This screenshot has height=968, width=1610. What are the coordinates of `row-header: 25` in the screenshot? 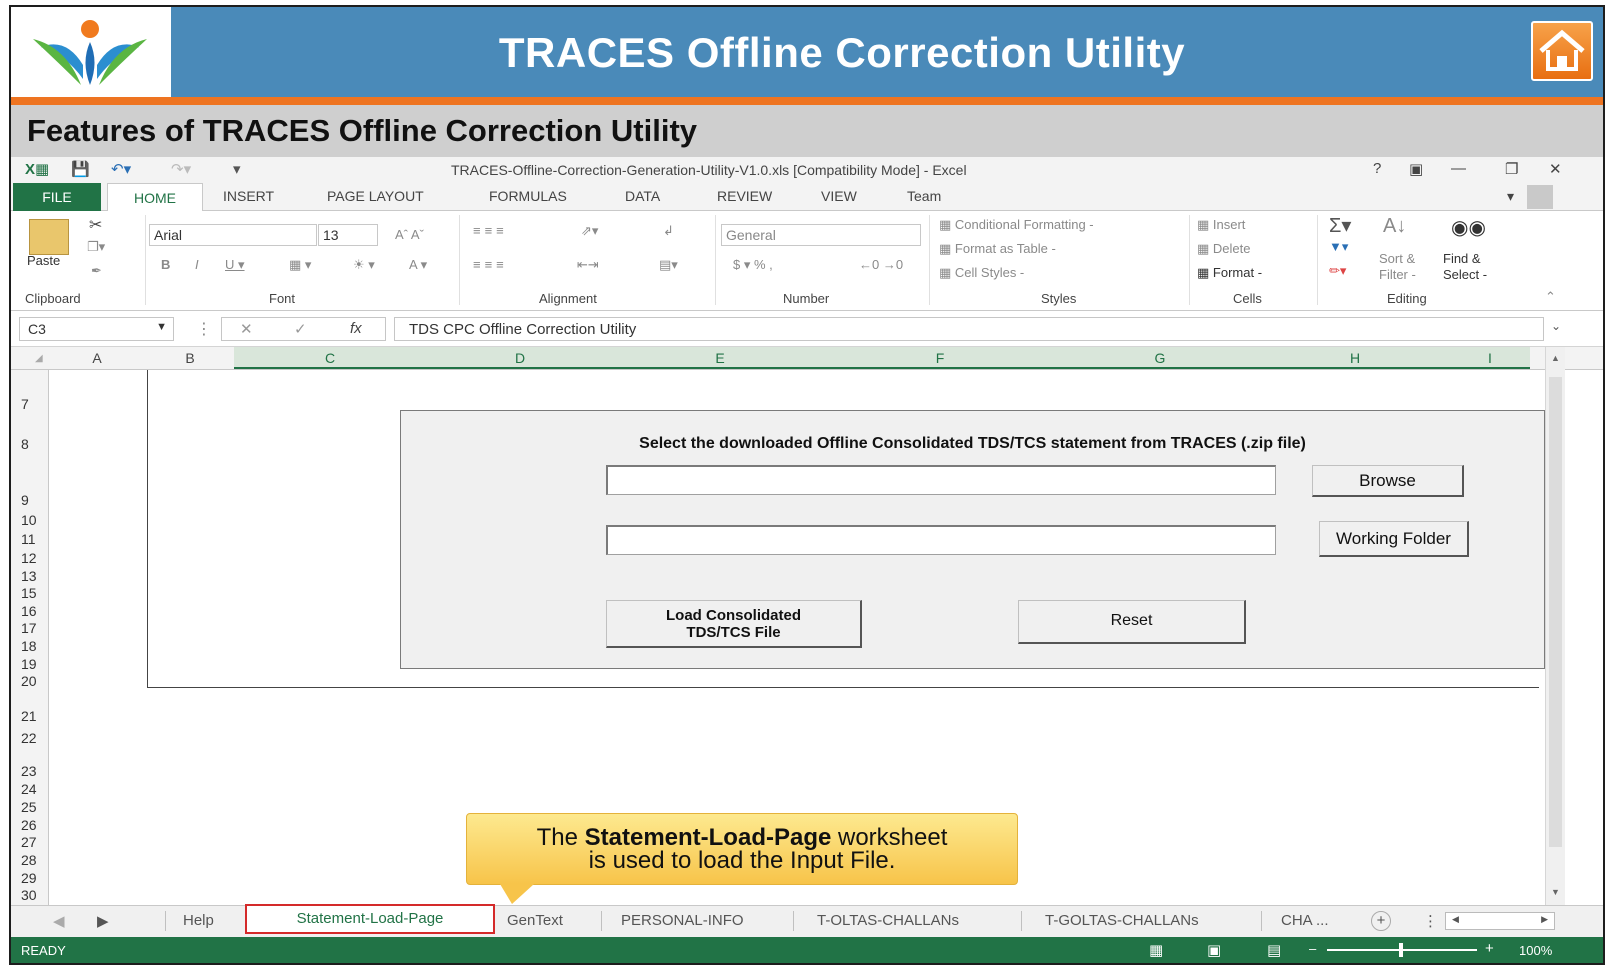 It's located at (29, 807).